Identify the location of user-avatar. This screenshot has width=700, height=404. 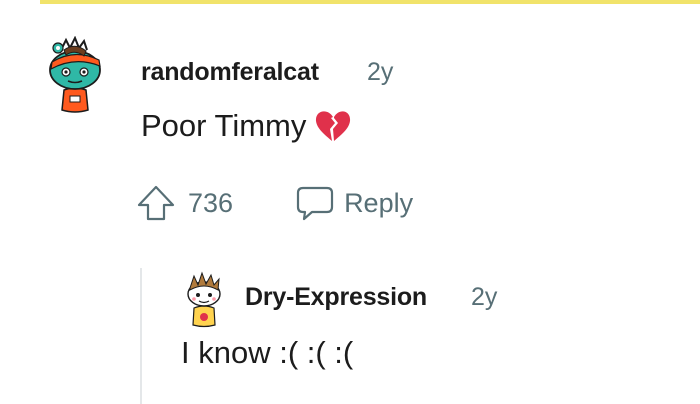
(75, 76).